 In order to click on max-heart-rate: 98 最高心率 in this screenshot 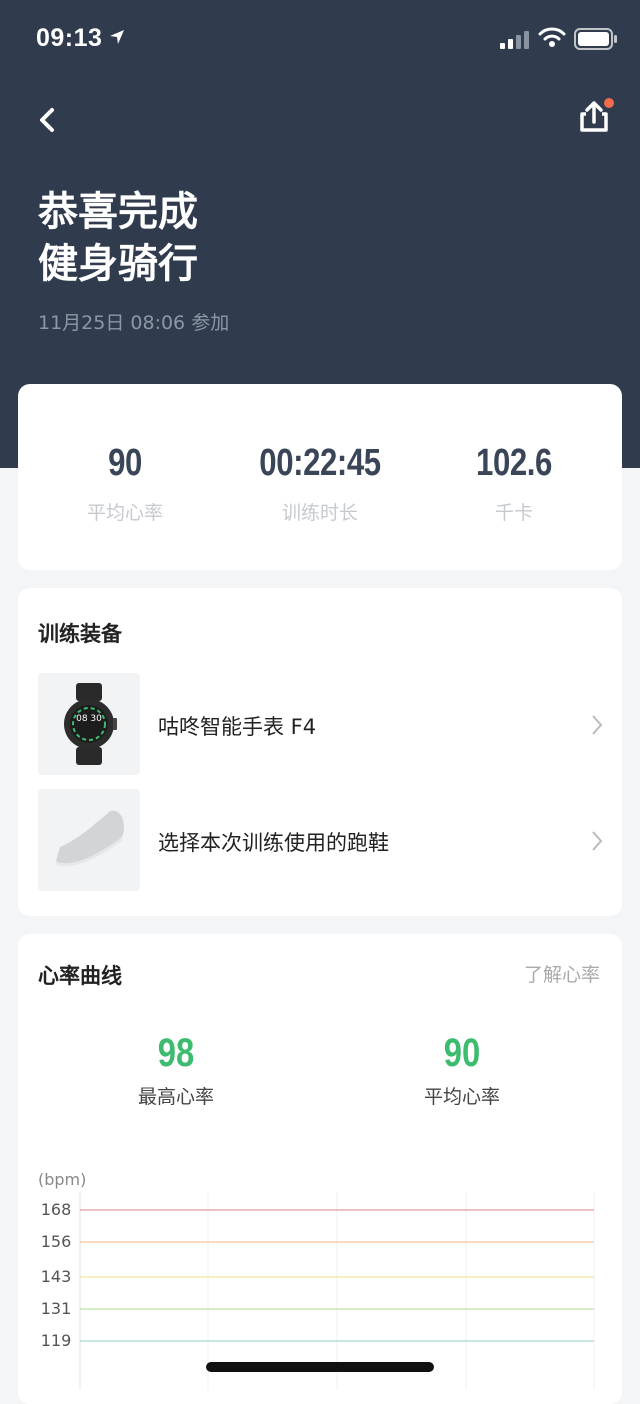, I will do `click(176, 1069)`.